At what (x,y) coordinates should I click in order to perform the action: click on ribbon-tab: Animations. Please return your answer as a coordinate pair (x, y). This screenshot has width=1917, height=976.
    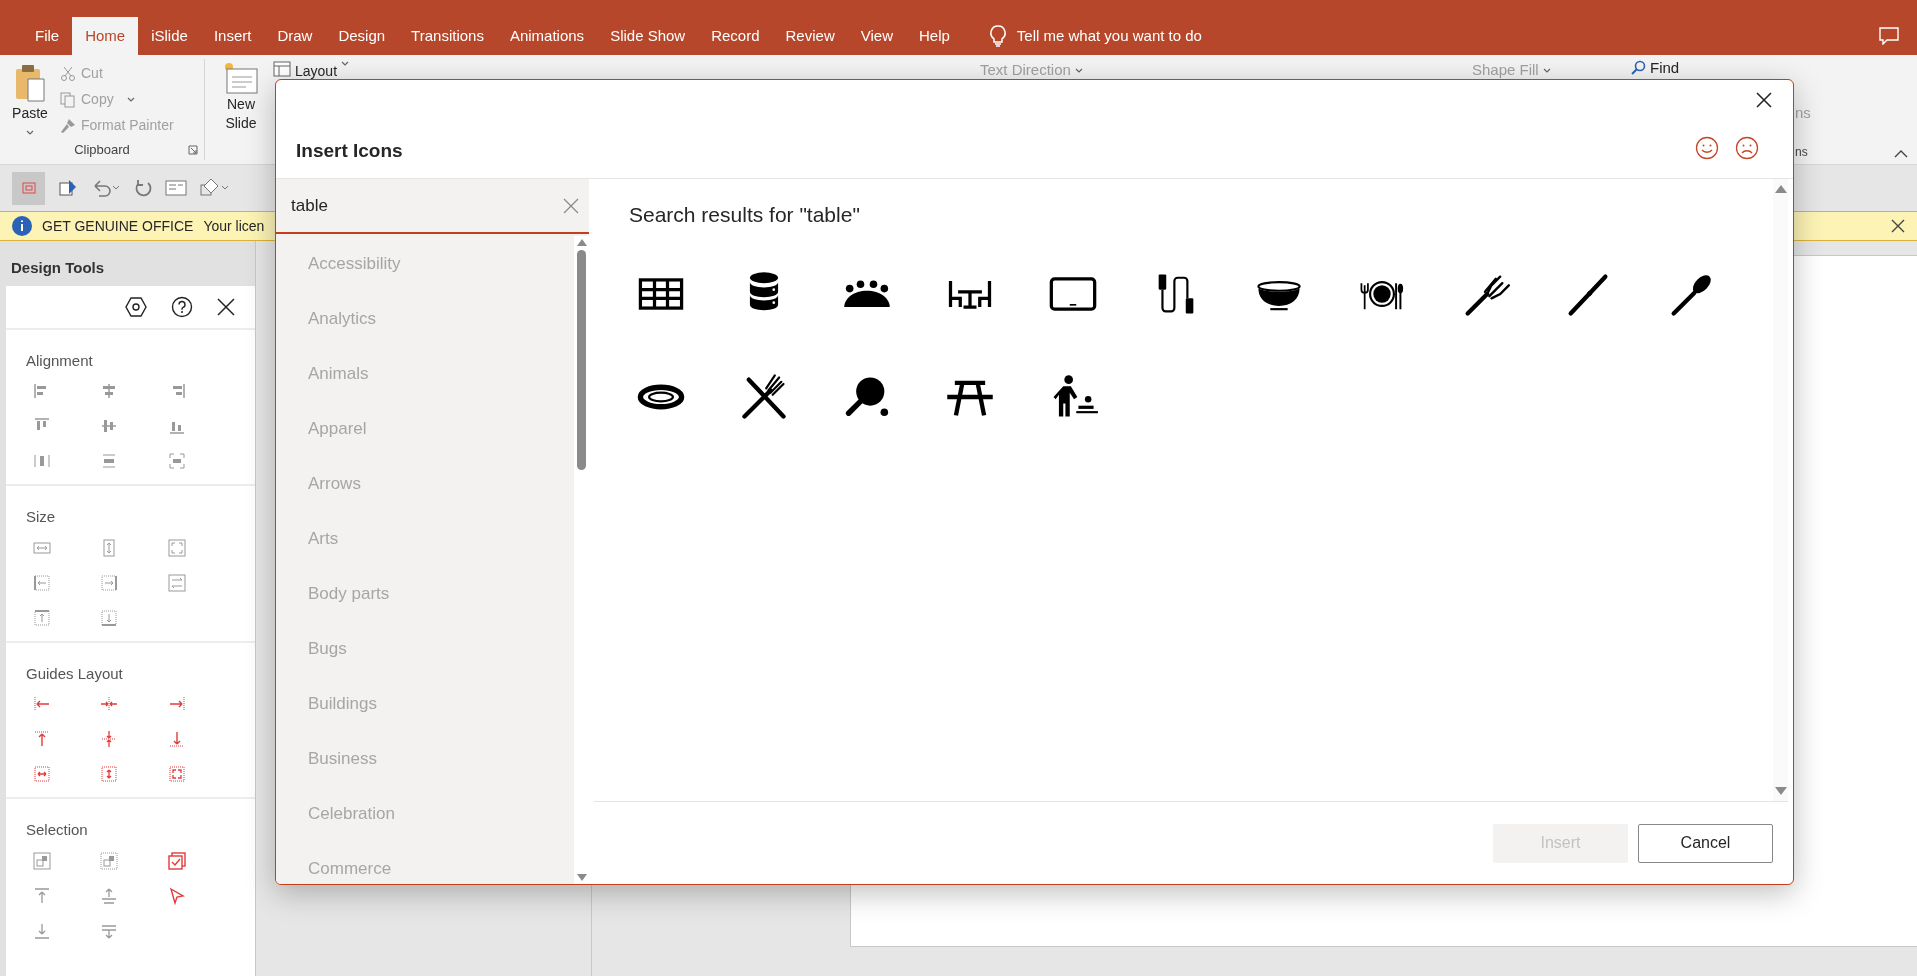
    Looking at the image, I should click on (547, 36).